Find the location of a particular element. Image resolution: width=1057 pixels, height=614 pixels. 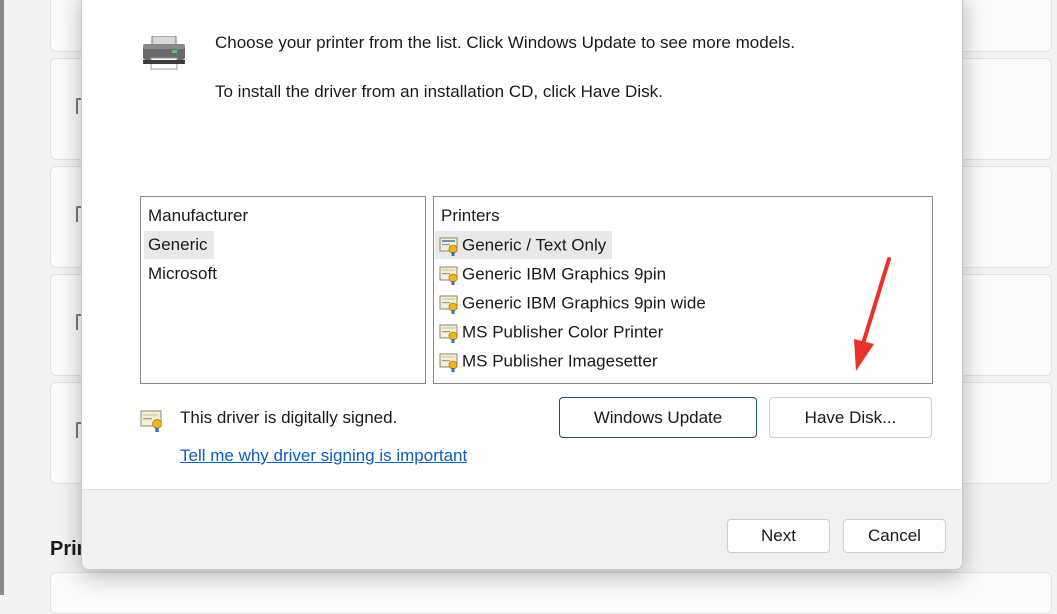

red-arrow-icon is located at coordinates (872, 314).